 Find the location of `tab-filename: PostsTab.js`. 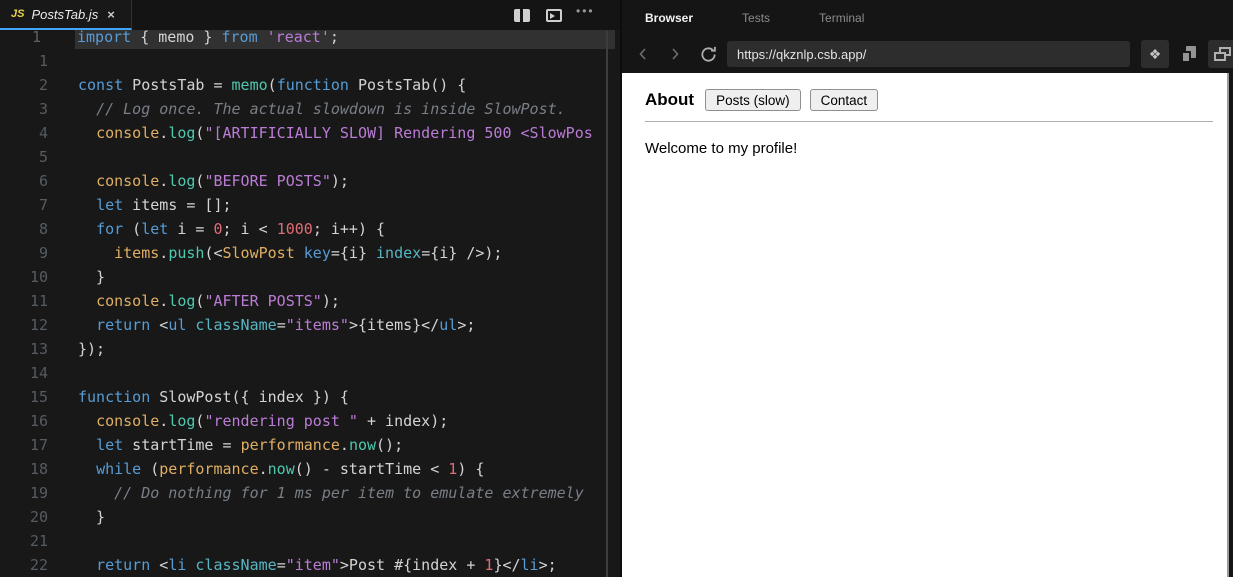

tab-filename: PostsTab.js is located at coordinates (65, 14).